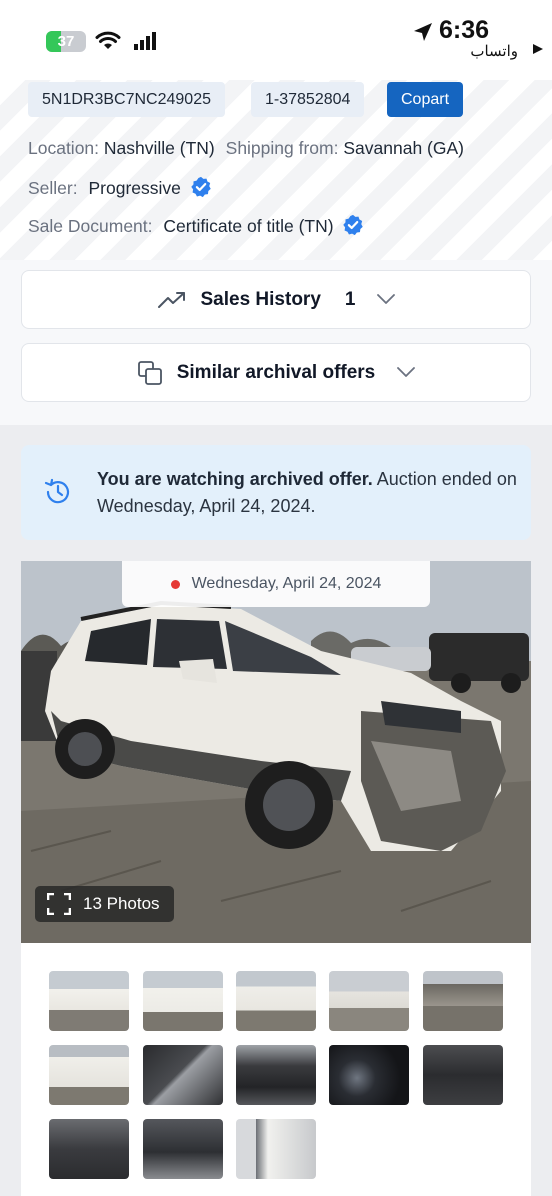  I want to click on status-bar: 37 6:36 واتساب, so click(276, 40).